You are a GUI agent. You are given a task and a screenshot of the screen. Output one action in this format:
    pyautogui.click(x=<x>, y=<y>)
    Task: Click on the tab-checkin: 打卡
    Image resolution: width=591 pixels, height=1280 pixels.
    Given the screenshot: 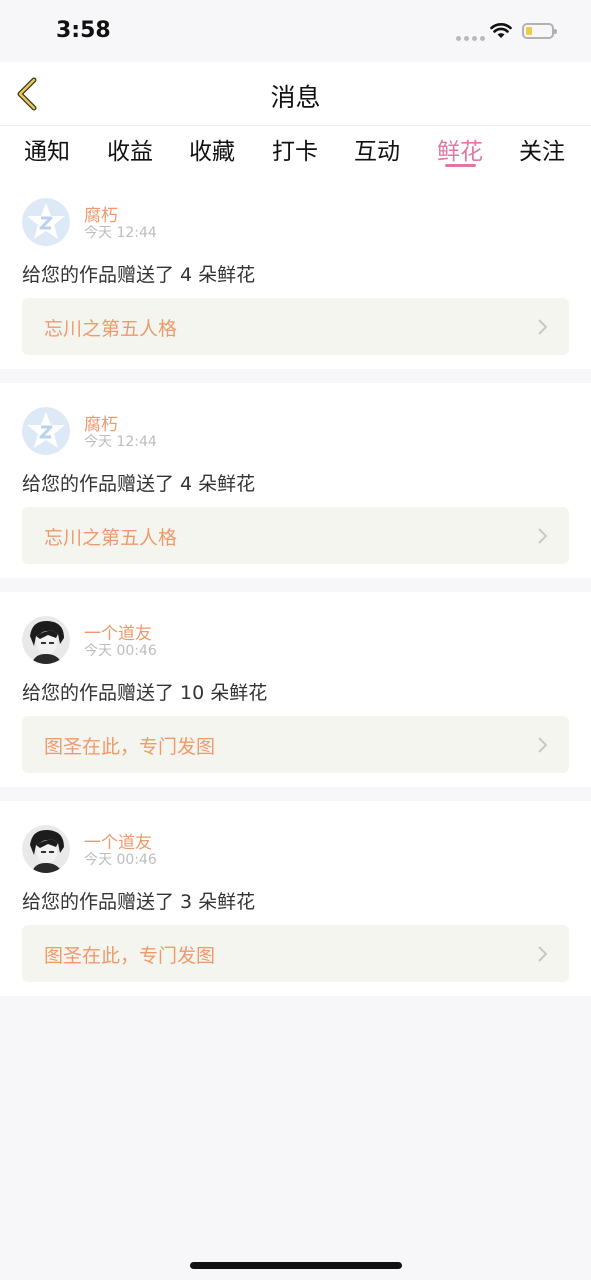 What is the action you would take?
    pyautogui.click(x=295, y=149)
    